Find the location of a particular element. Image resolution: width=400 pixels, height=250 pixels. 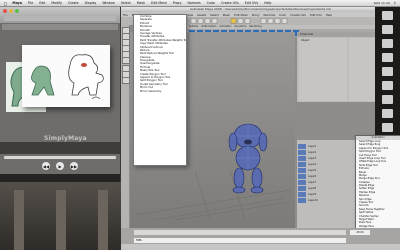

menu-create: Create is located at coordinates (73, 3).